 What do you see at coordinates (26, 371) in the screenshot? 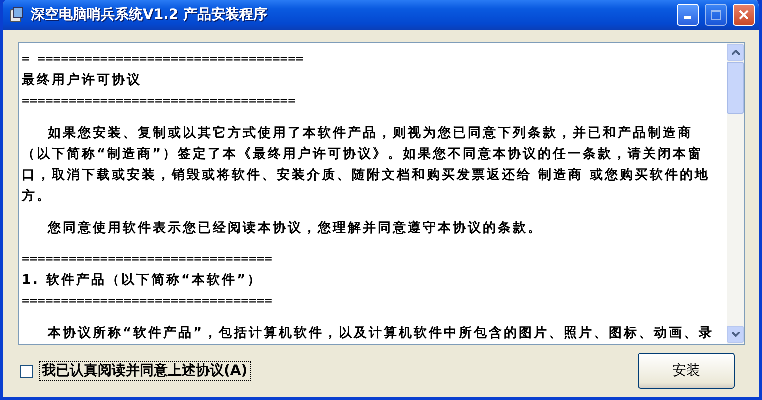
I see `agree-checkbox` at bounding box center [26, 371].